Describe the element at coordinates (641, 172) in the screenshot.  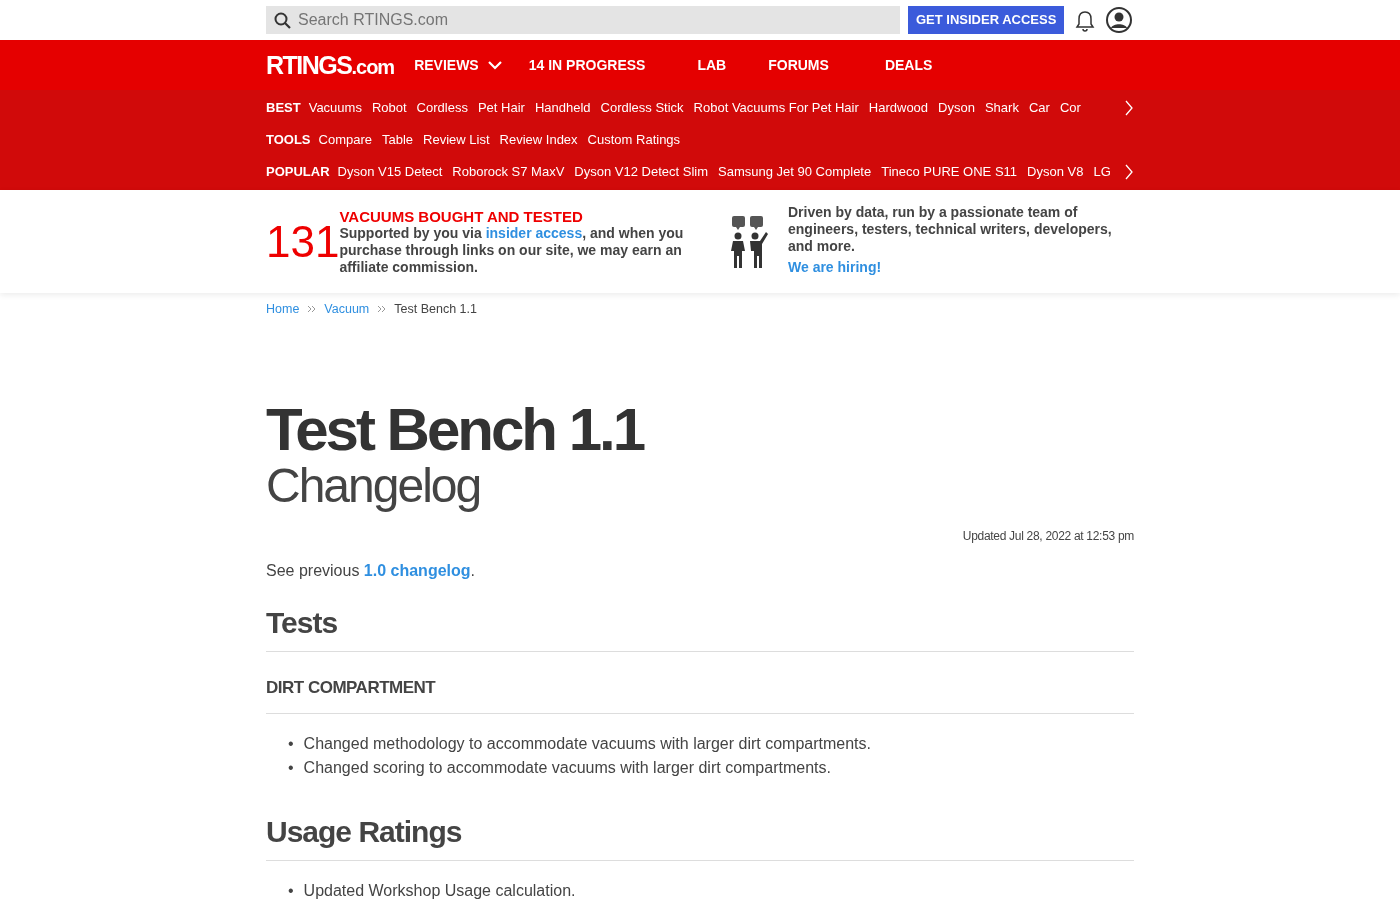
I see `category-link: Dyson V12 Detect Slim` at that location.